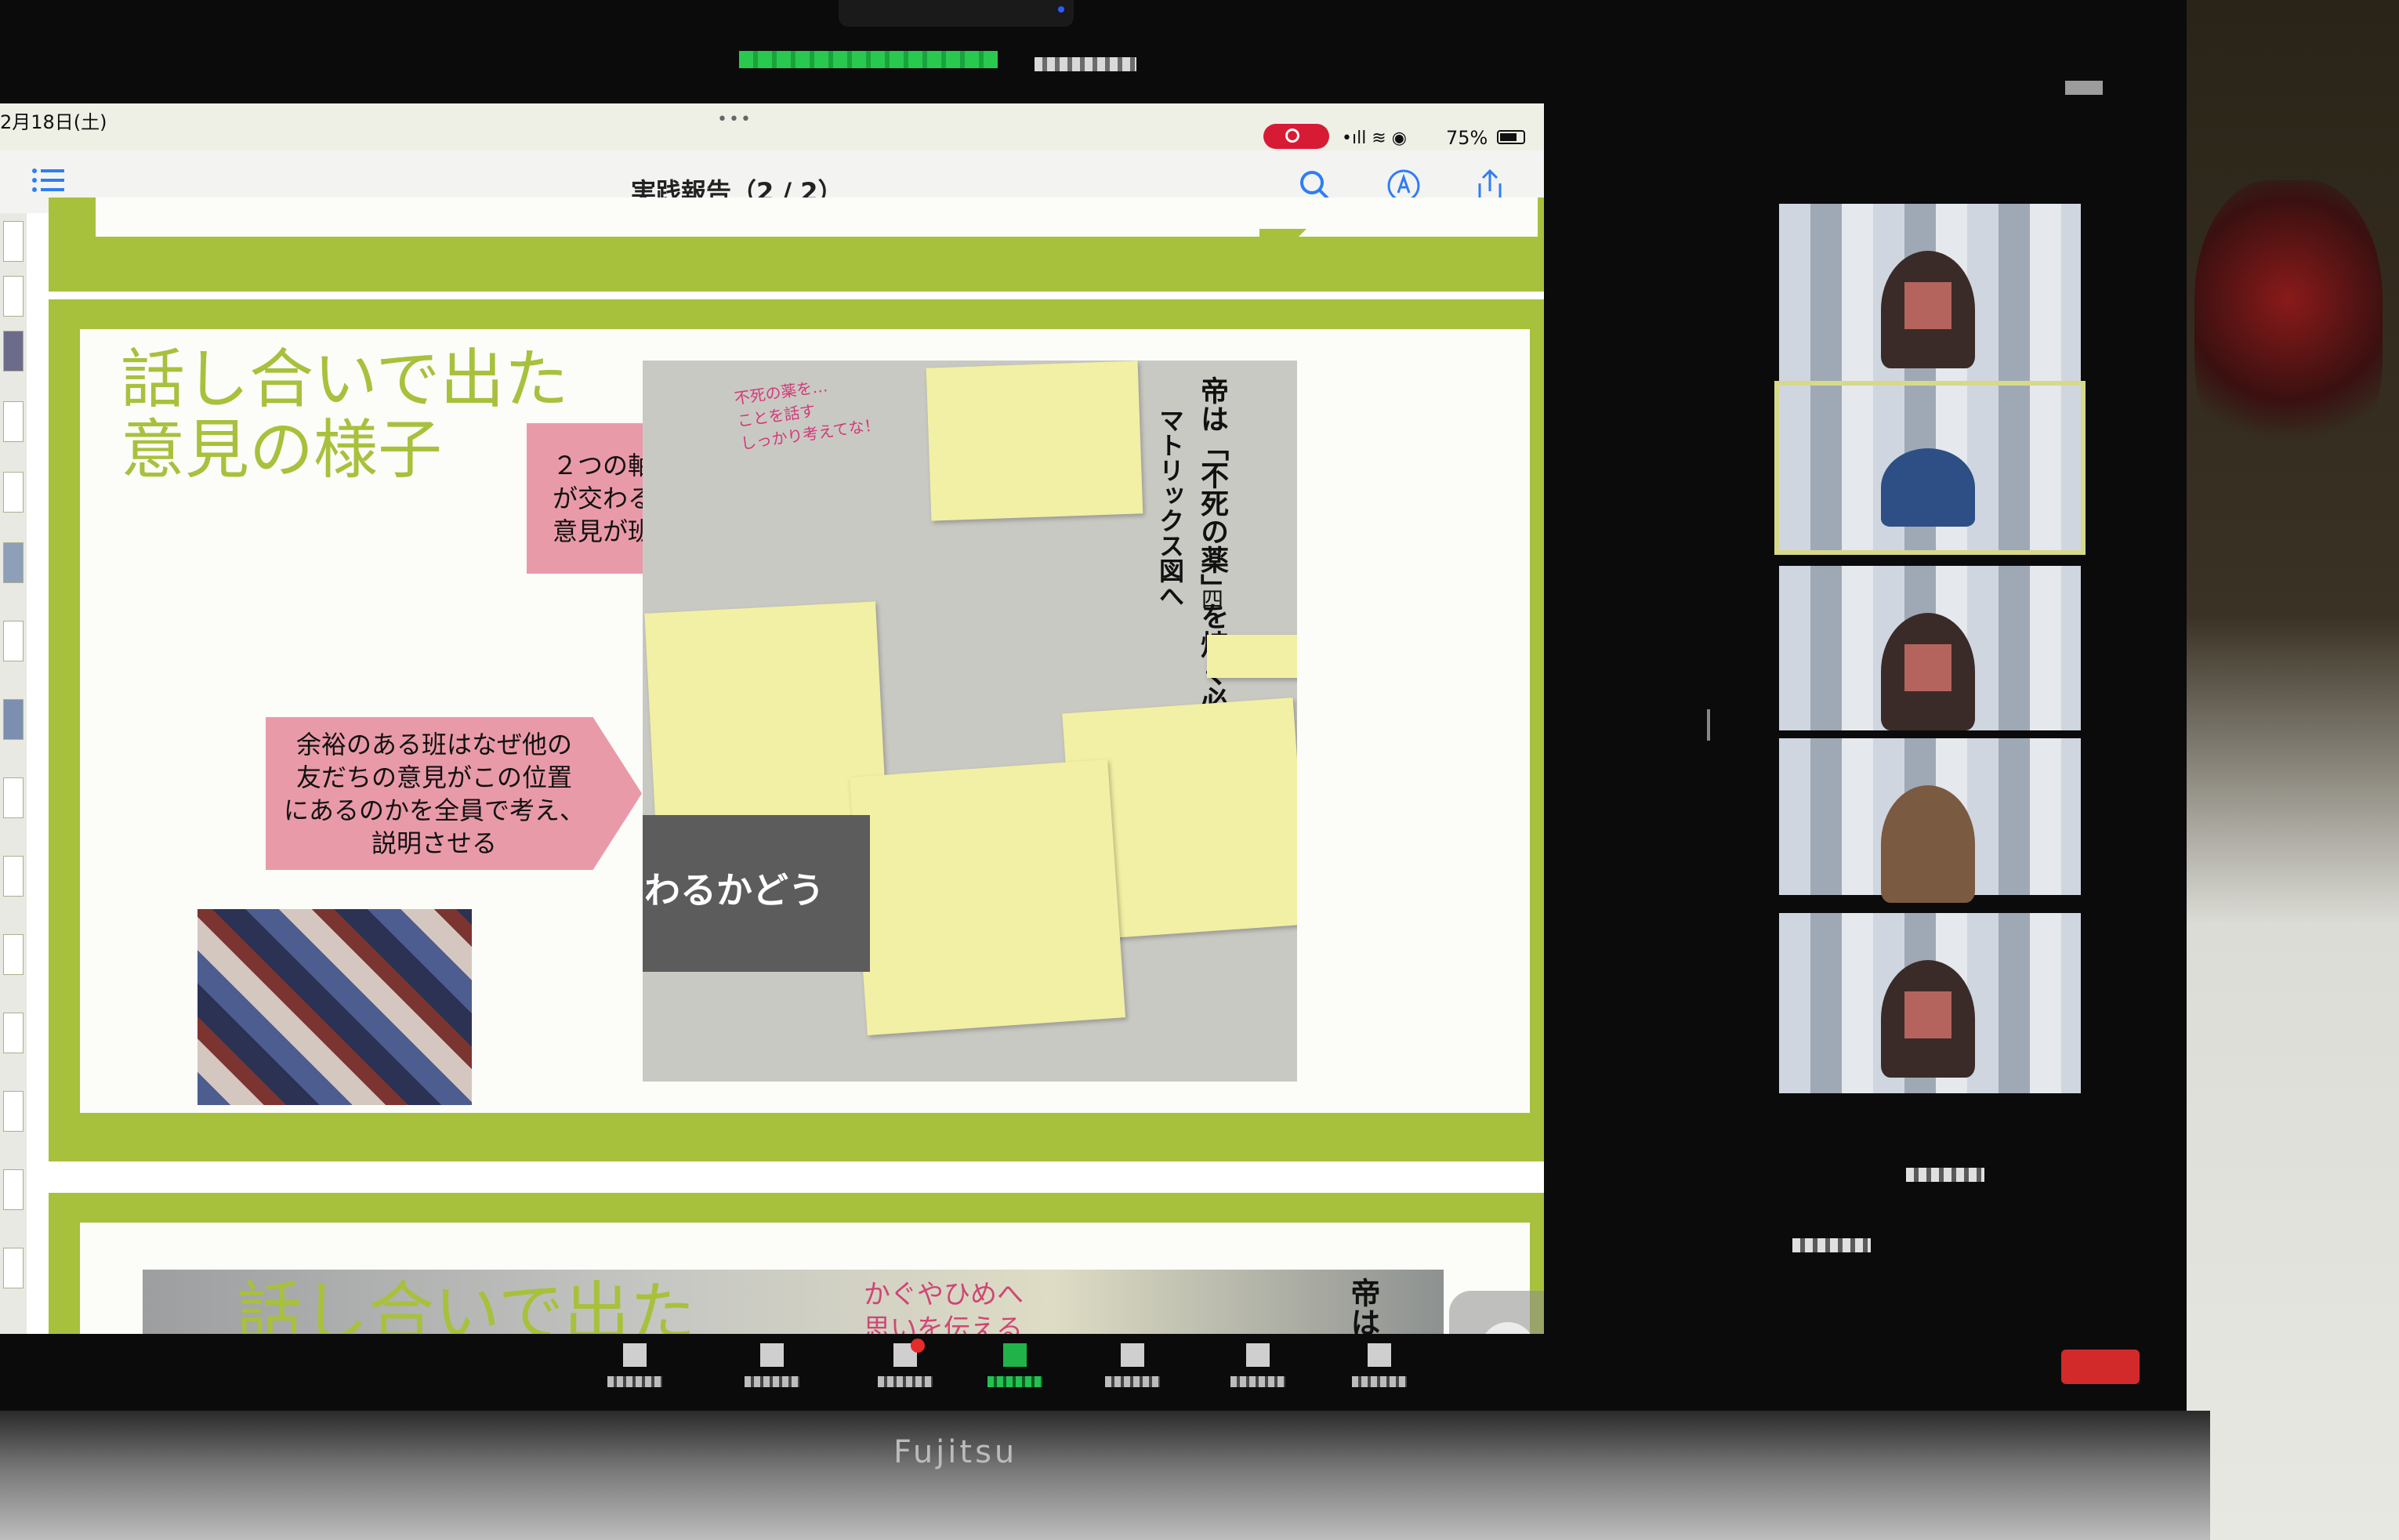 This screenshot has height=1540, width=2399. What do you see at coordinates (335, 1007) in the screenshot?
I see `classroom-photo` at bounding box center [335, 1007].